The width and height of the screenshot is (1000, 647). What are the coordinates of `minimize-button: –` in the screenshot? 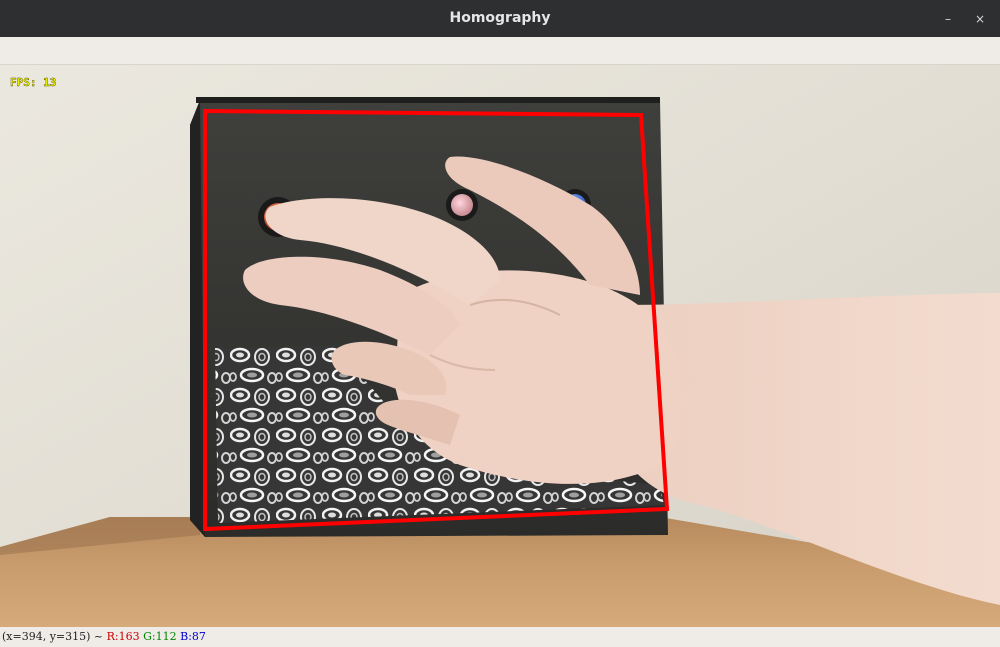 It's located at (948, 19).